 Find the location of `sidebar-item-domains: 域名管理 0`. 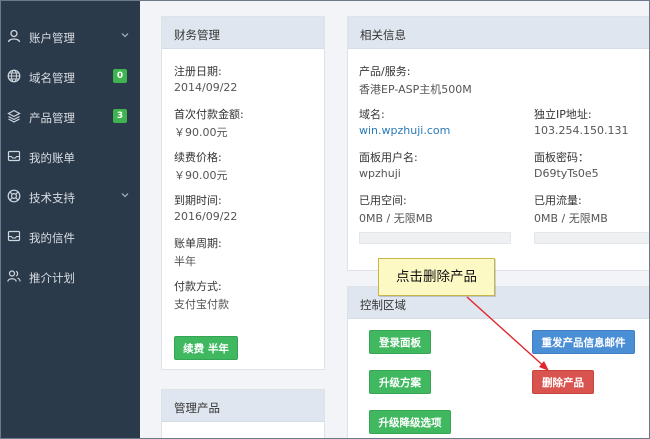

sidebar-item-domains: 域名管理 0 is located at coordinates (70, 77).